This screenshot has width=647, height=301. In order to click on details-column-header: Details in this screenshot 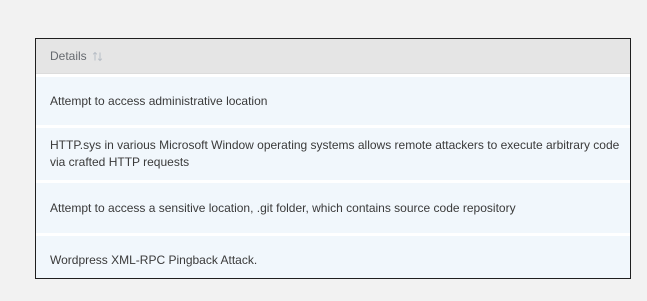, I will do `click(333, 56)`.